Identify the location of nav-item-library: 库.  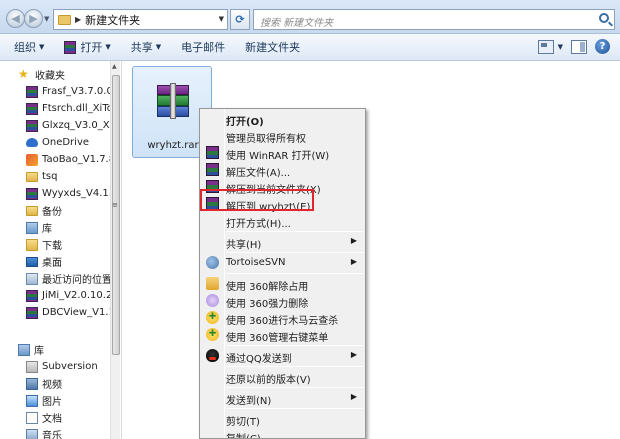
(73, 227).